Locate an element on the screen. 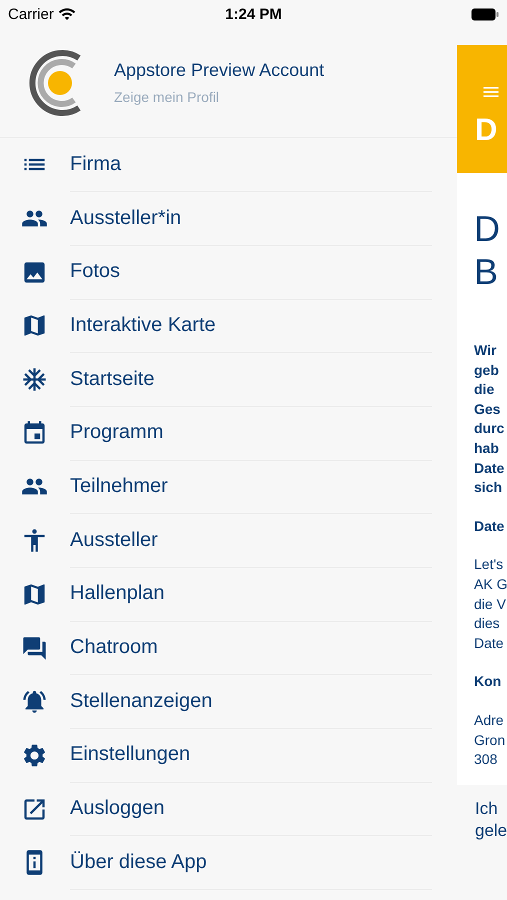 The image size is (507, 900). menu-item: Startseite is located at coordinates (251, 379).